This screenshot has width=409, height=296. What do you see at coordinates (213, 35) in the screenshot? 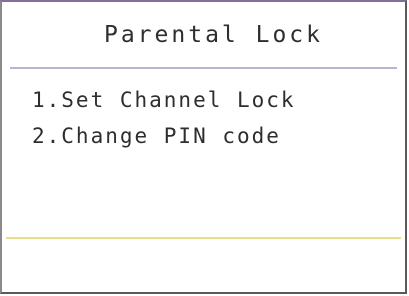
I see `dialog-title: Parental Lock` at bounding box center [213, 35].